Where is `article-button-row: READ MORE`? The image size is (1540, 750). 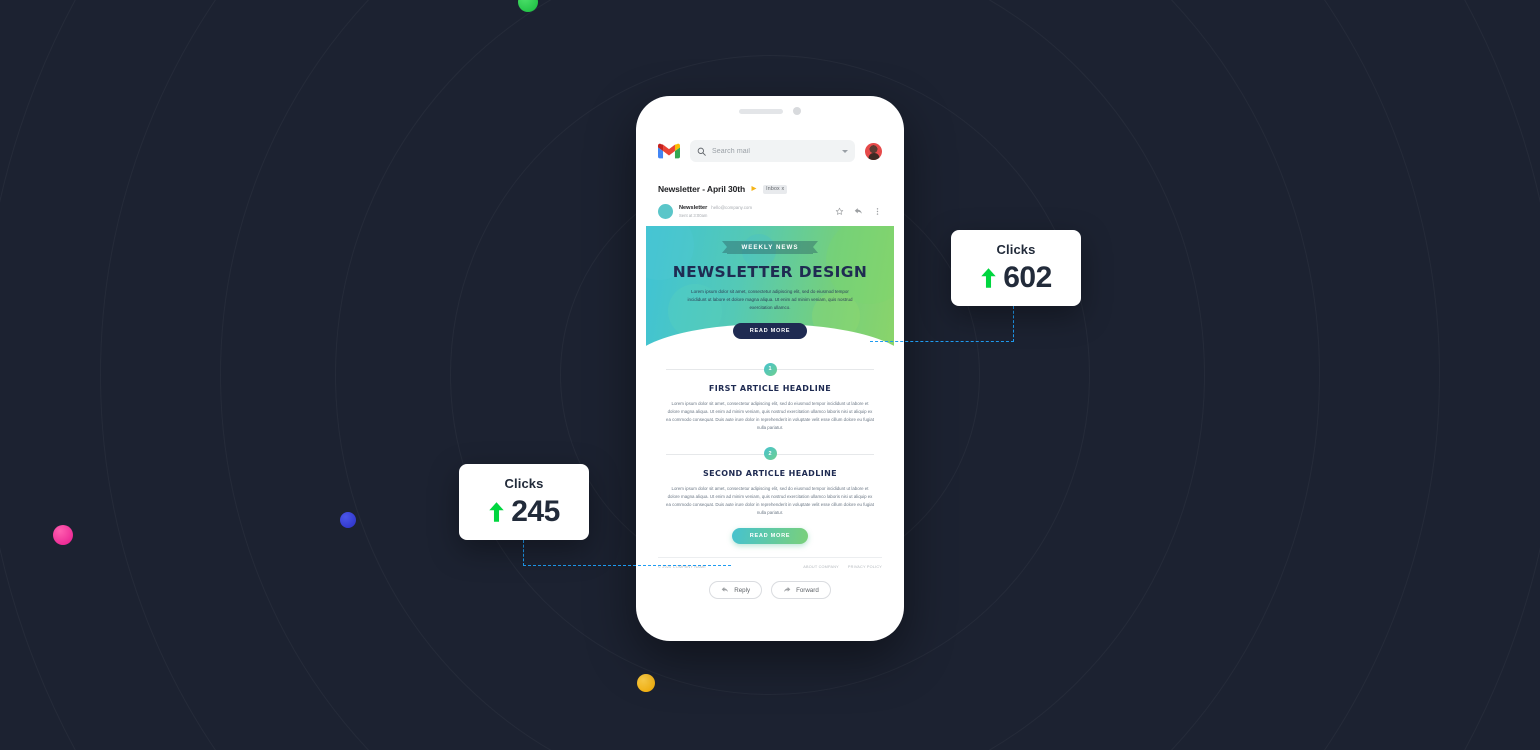
article-button-row: READ MORE is located at coordinates (770, 536).